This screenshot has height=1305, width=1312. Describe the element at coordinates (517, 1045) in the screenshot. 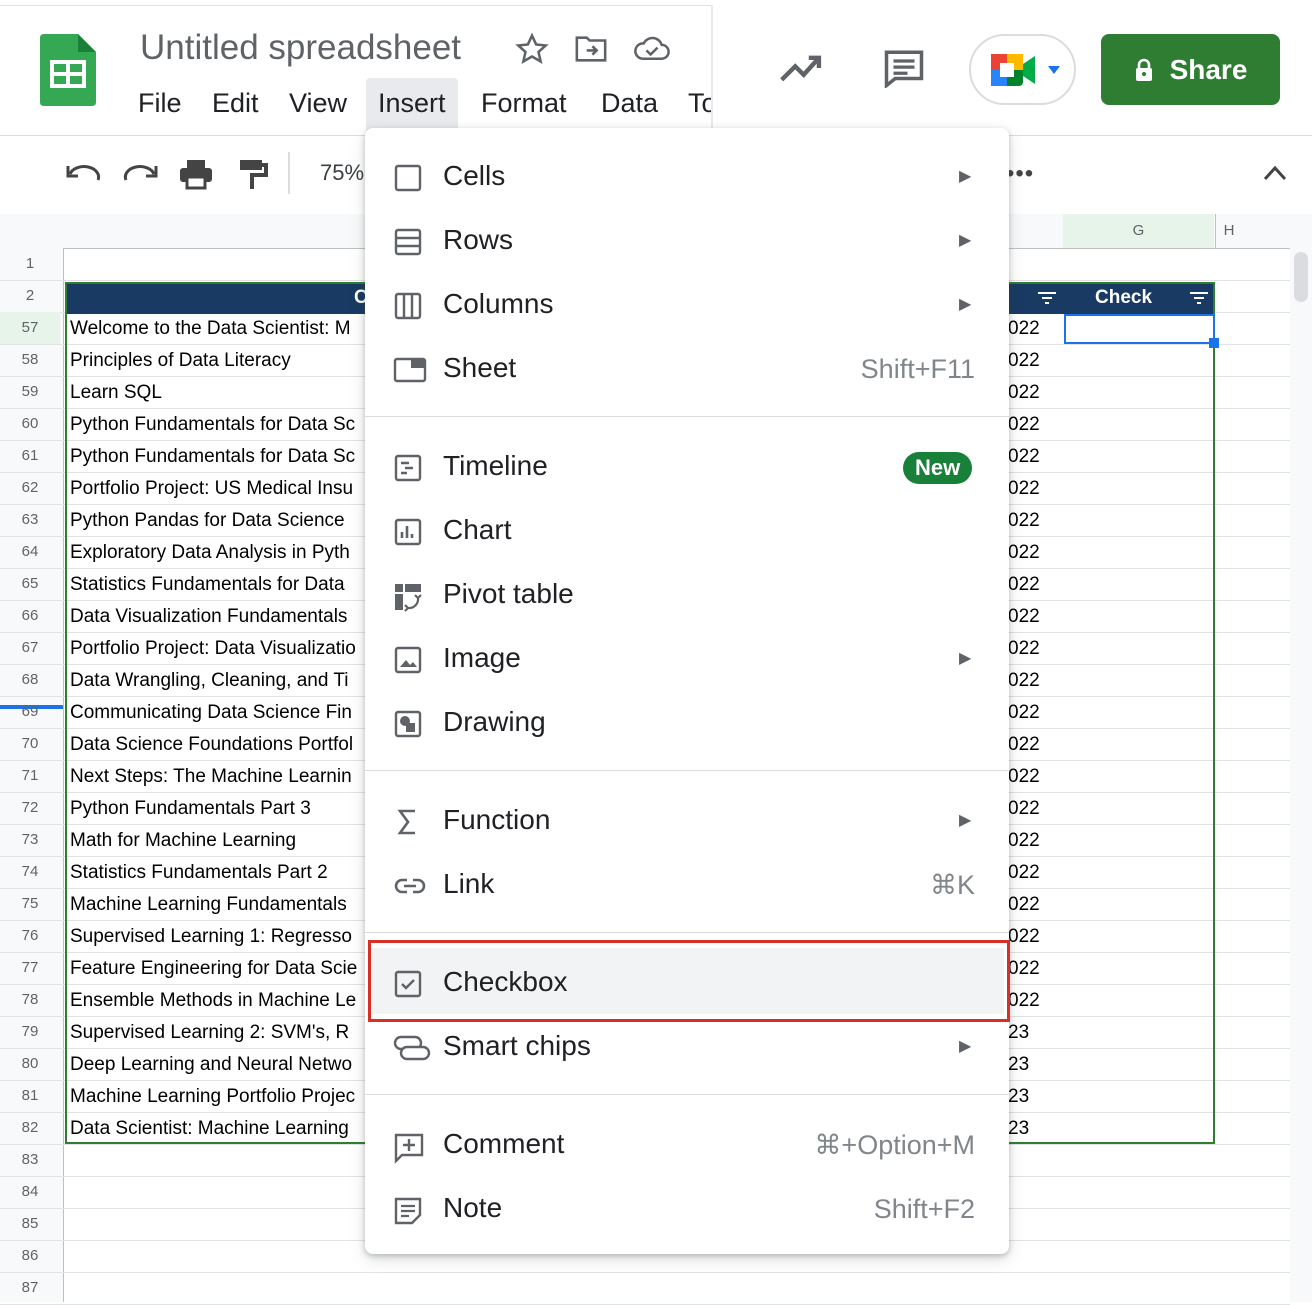

I see `menu-item-label: Smart chips` at that location.